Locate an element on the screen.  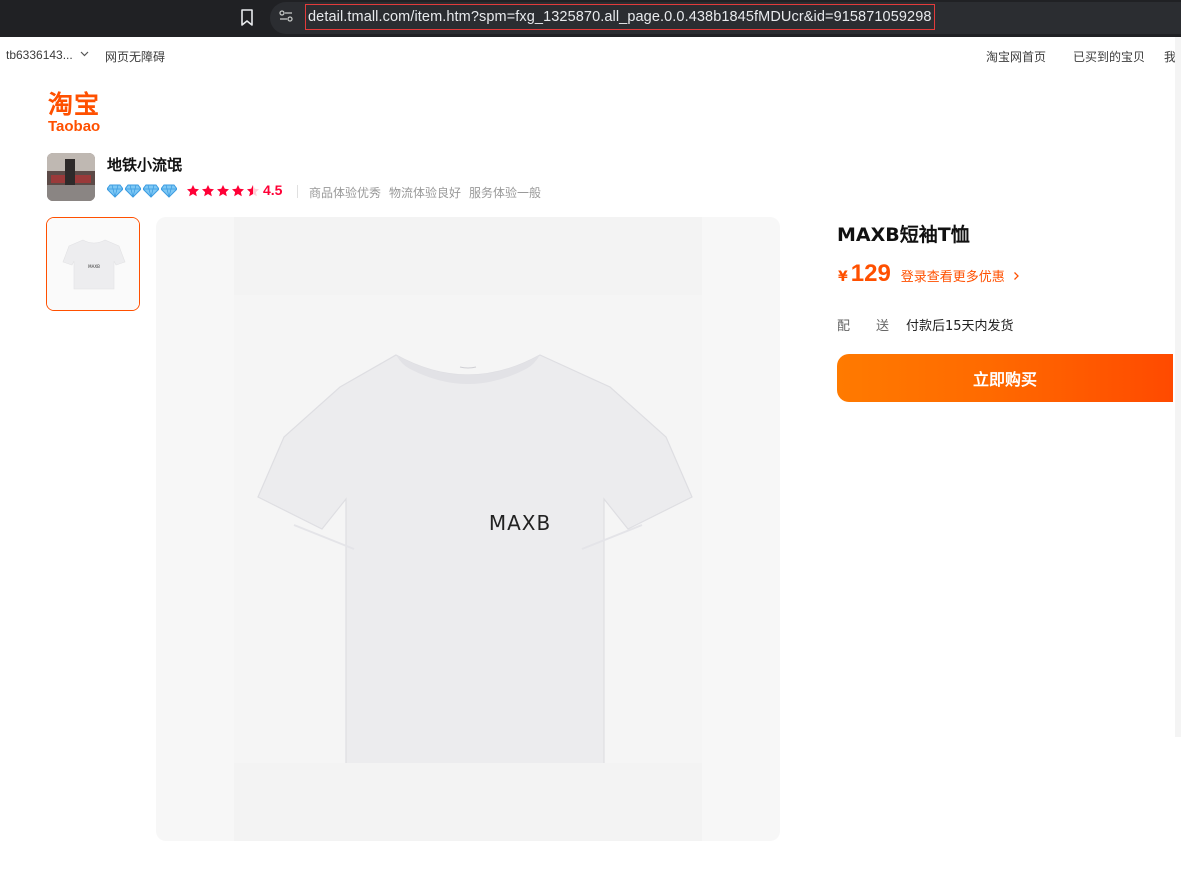
rating-score: 4.5 is located at coordinates (273, 190).